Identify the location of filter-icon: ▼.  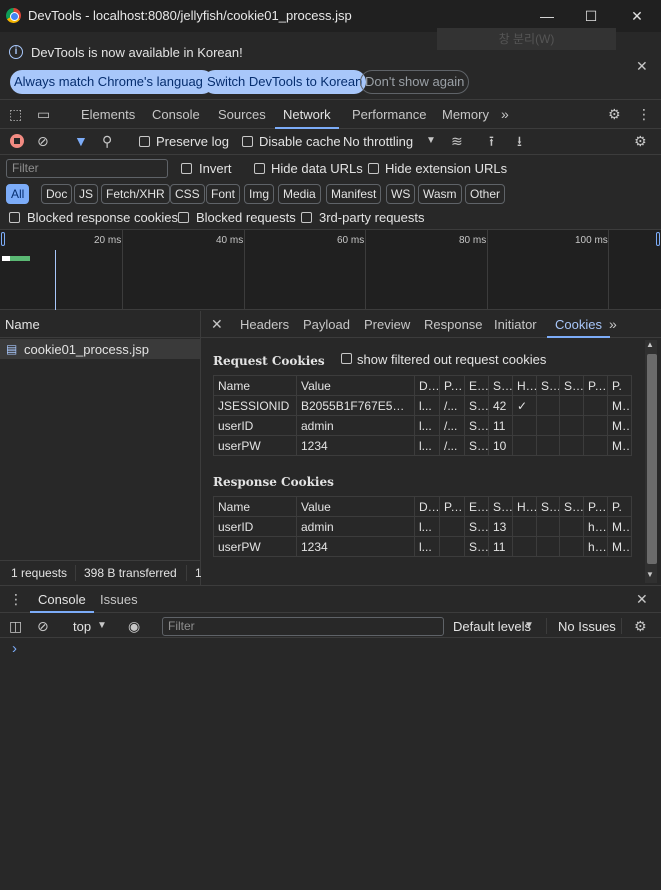
(81, 141).